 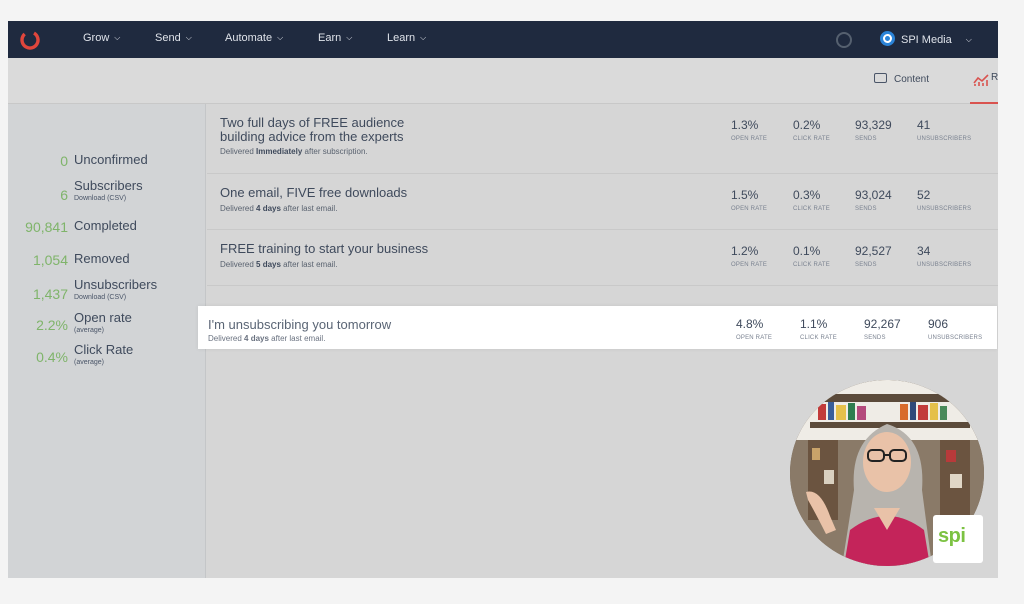 I want to click on stat-value: 1,437, so click(x=50, y=294).